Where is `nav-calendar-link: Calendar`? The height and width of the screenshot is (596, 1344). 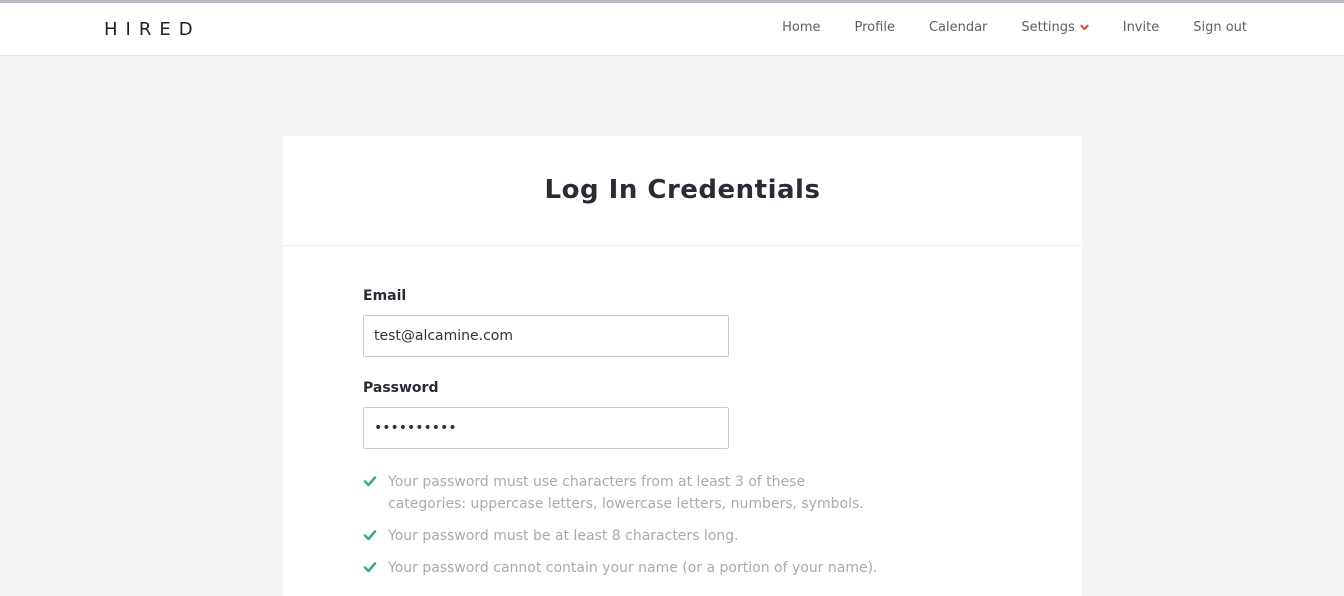 nav-calendar-link: Calendar is located at coordinates (958, 27).